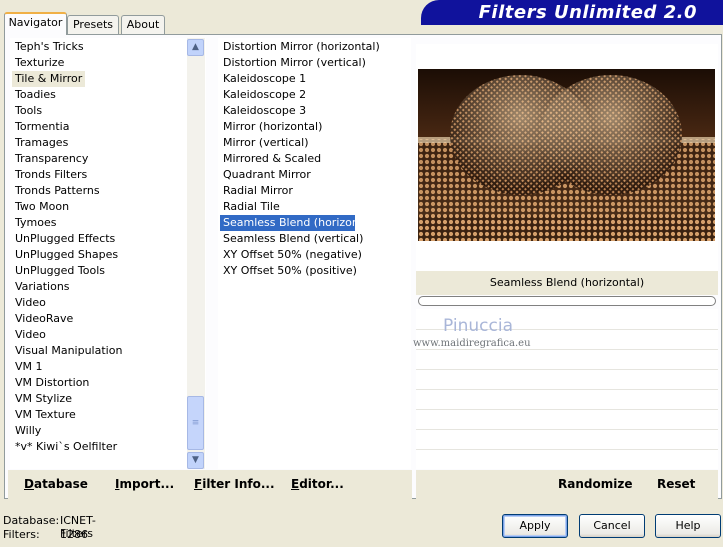 Image resolution: width=723 pixels, height=547 pixels. Describe the element at coordinates (29, 367) in the screenshot. I see `category-item: VM 1` at that location.